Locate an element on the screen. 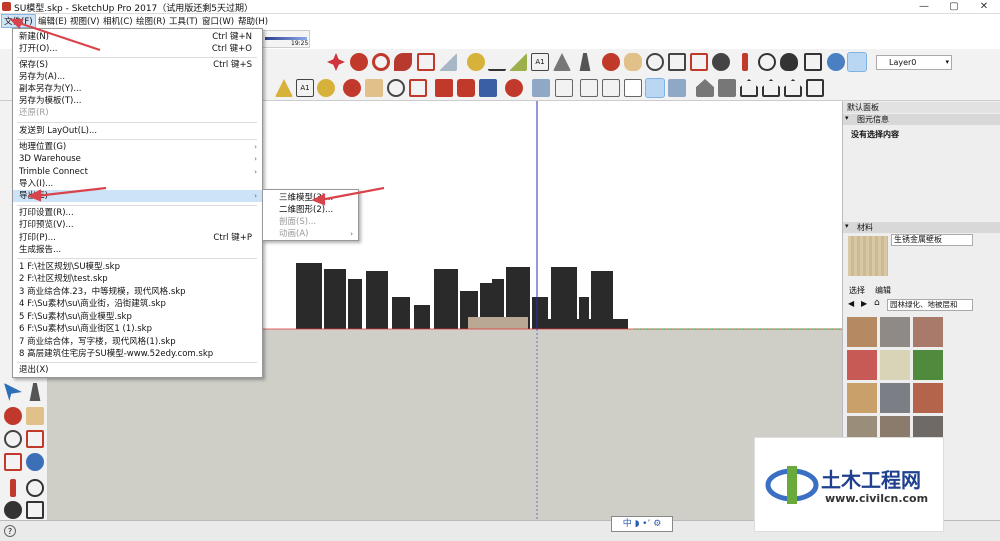 The image size is (1000, 541). select-arrow-icon is located at coordinates (13, 392).